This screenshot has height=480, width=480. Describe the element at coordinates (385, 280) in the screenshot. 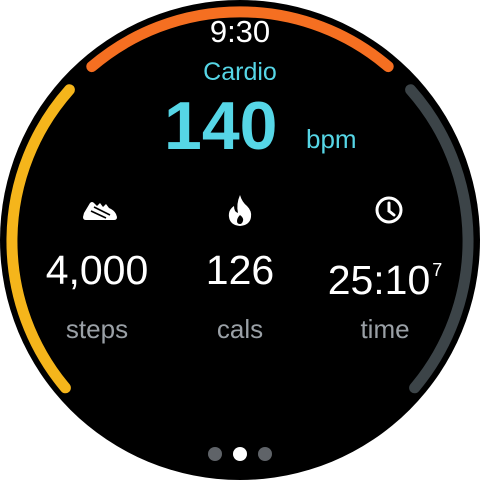

I see `time-value: 25:10 7` at that location.